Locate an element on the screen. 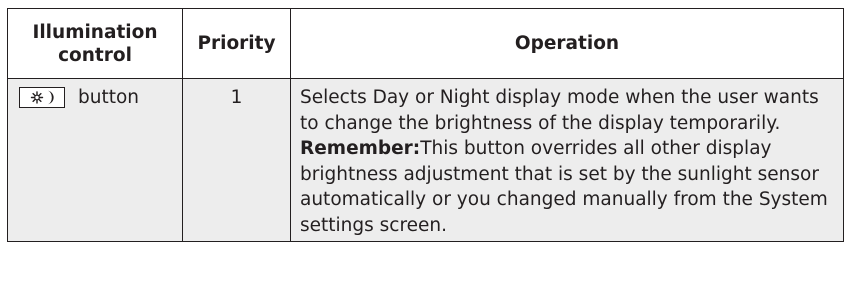  control-label: button is located at coordinates (109, 97).